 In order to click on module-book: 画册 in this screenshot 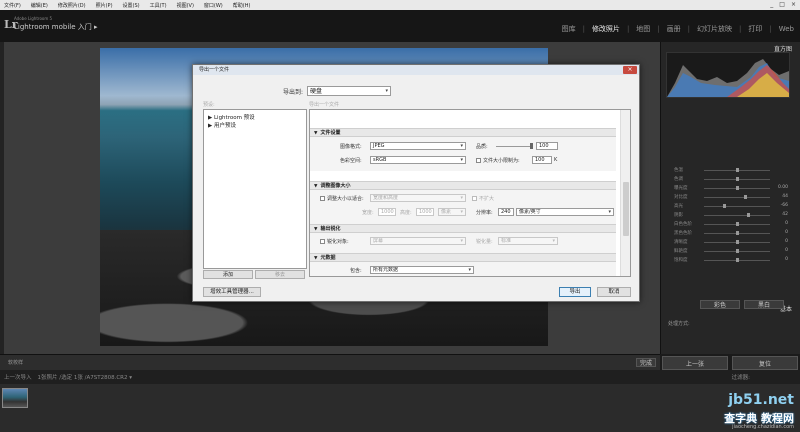, I will do `click(674, 29)`.